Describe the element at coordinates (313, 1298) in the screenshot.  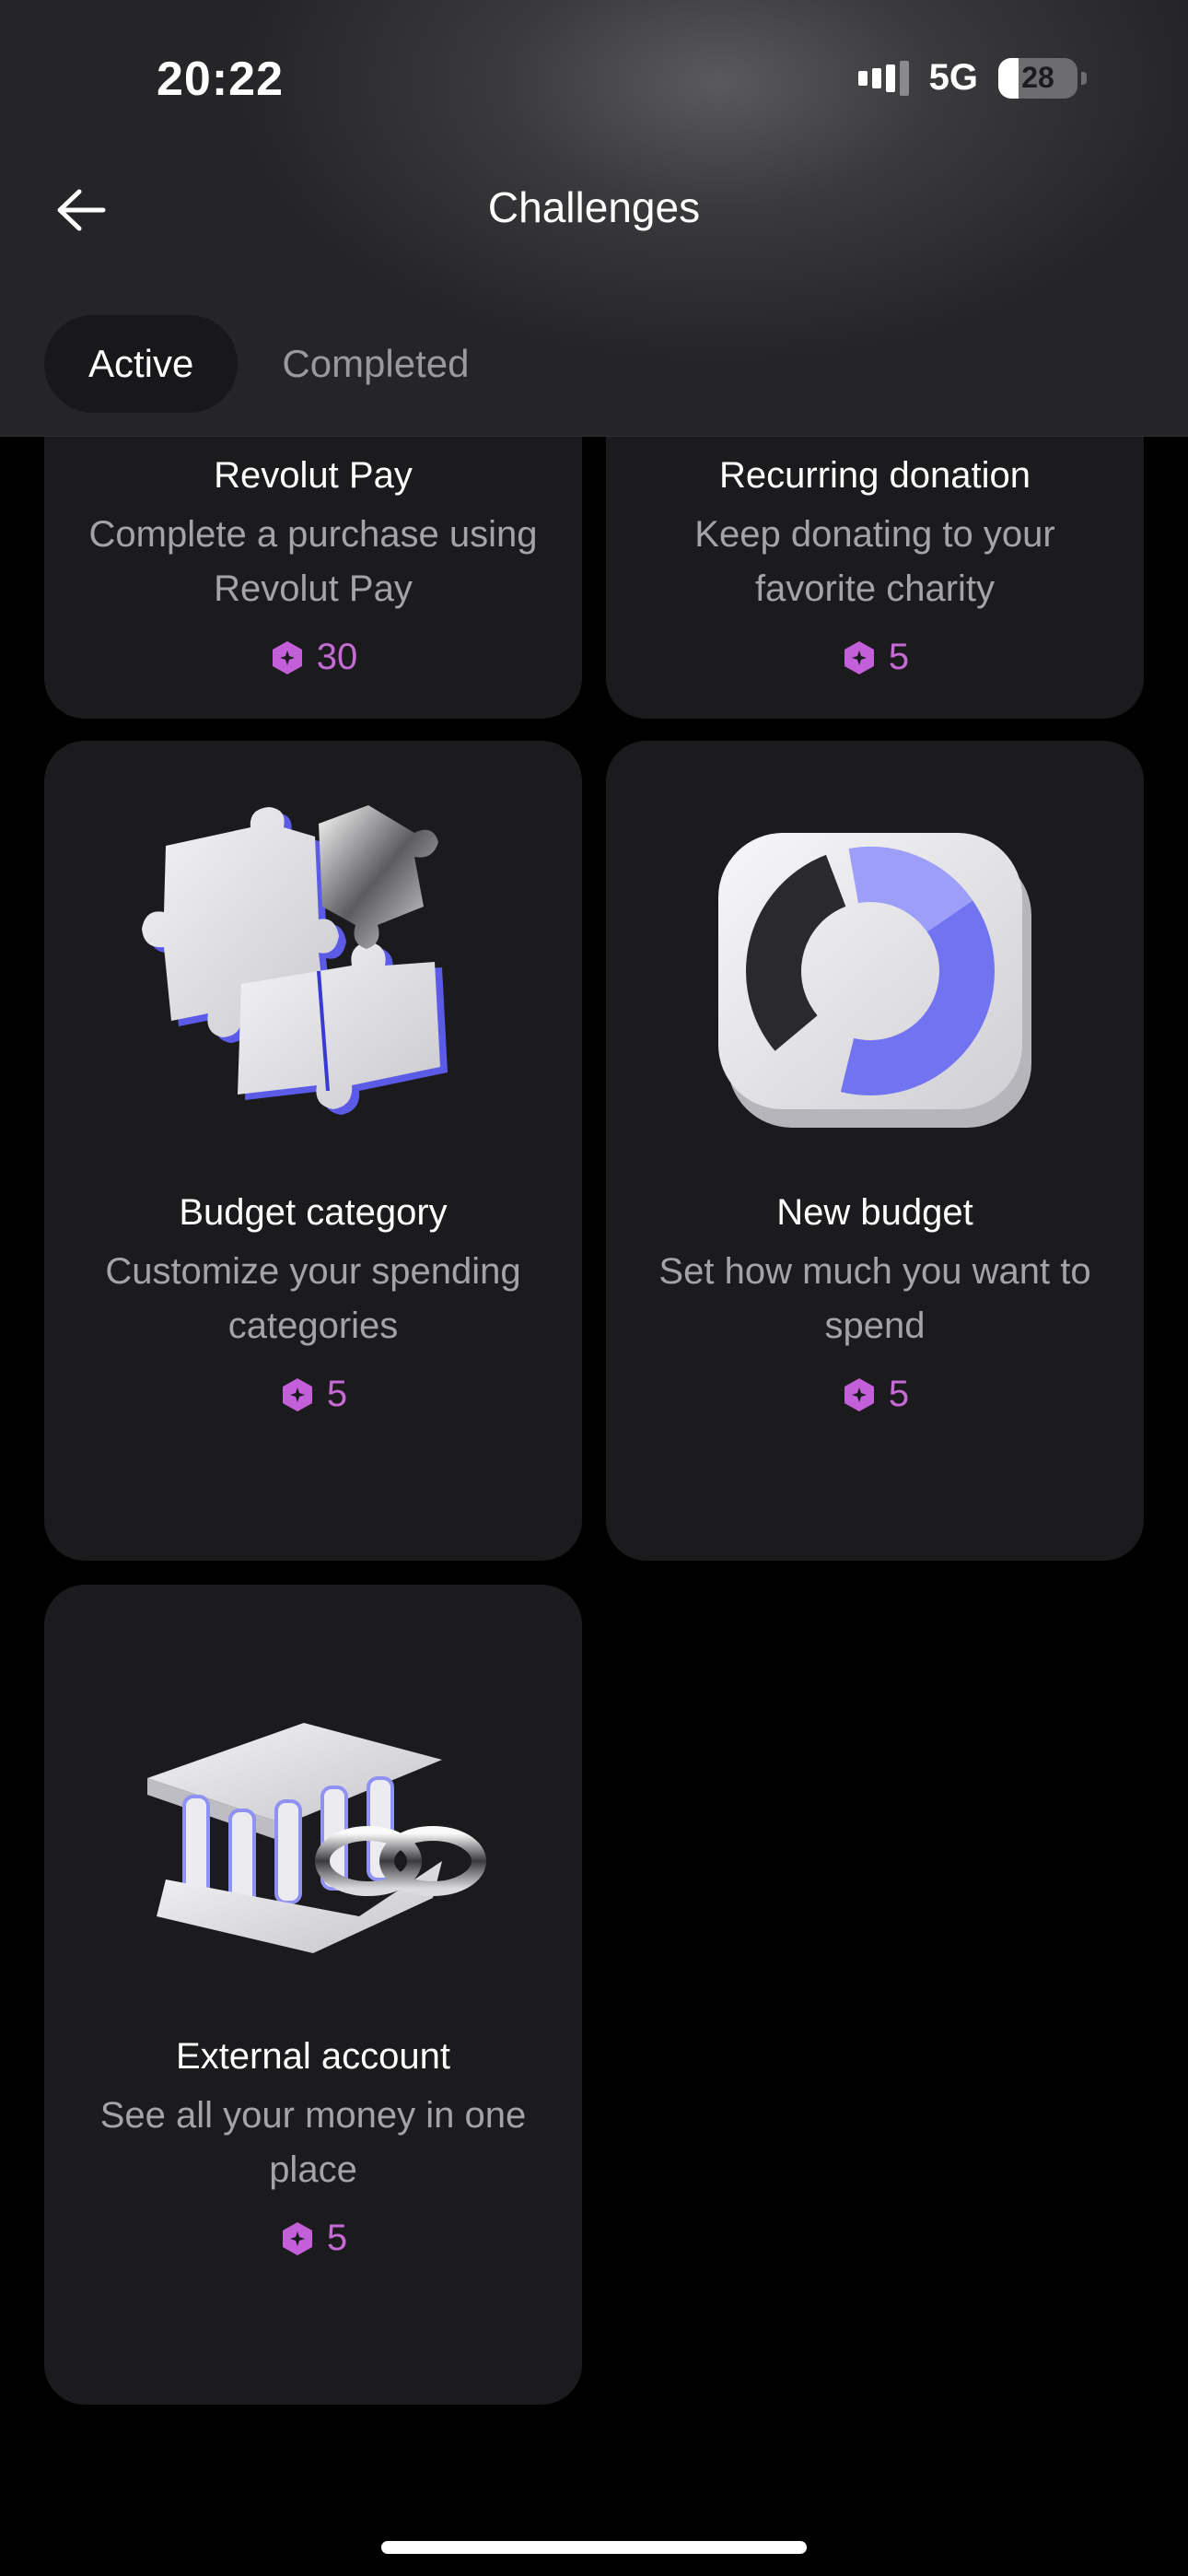
I see `card-description: Customize your spending categories` at that location.